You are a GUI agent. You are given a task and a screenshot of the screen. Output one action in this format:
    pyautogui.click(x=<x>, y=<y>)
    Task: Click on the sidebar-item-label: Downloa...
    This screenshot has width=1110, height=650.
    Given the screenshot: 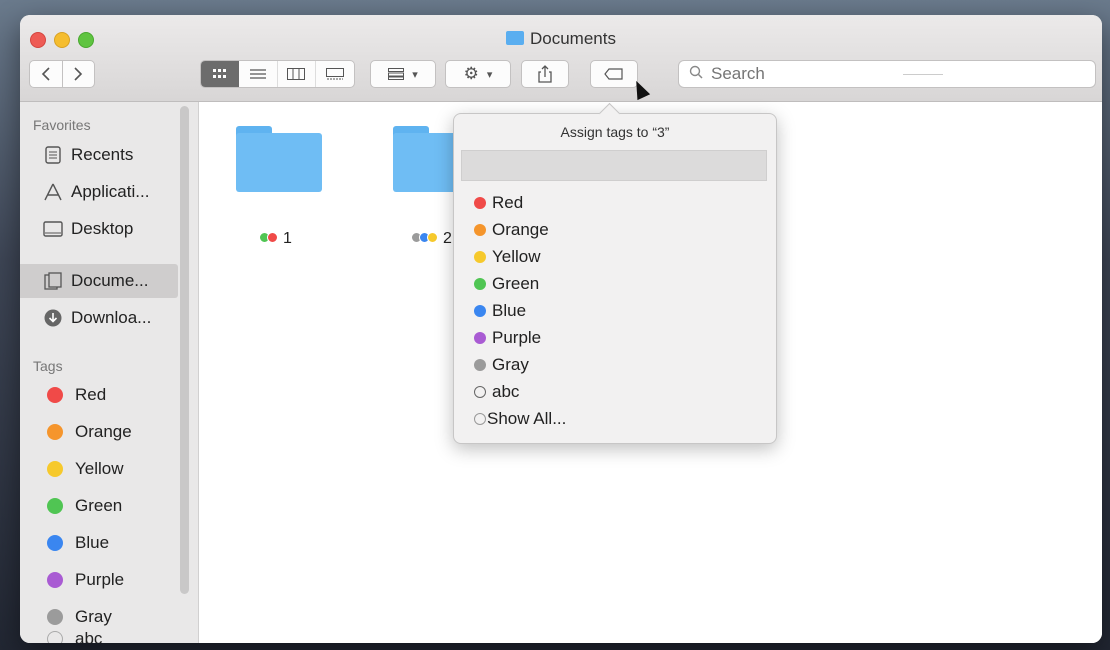 What is the action you would take?
    pyautogui.click(x=111, y=317)
    